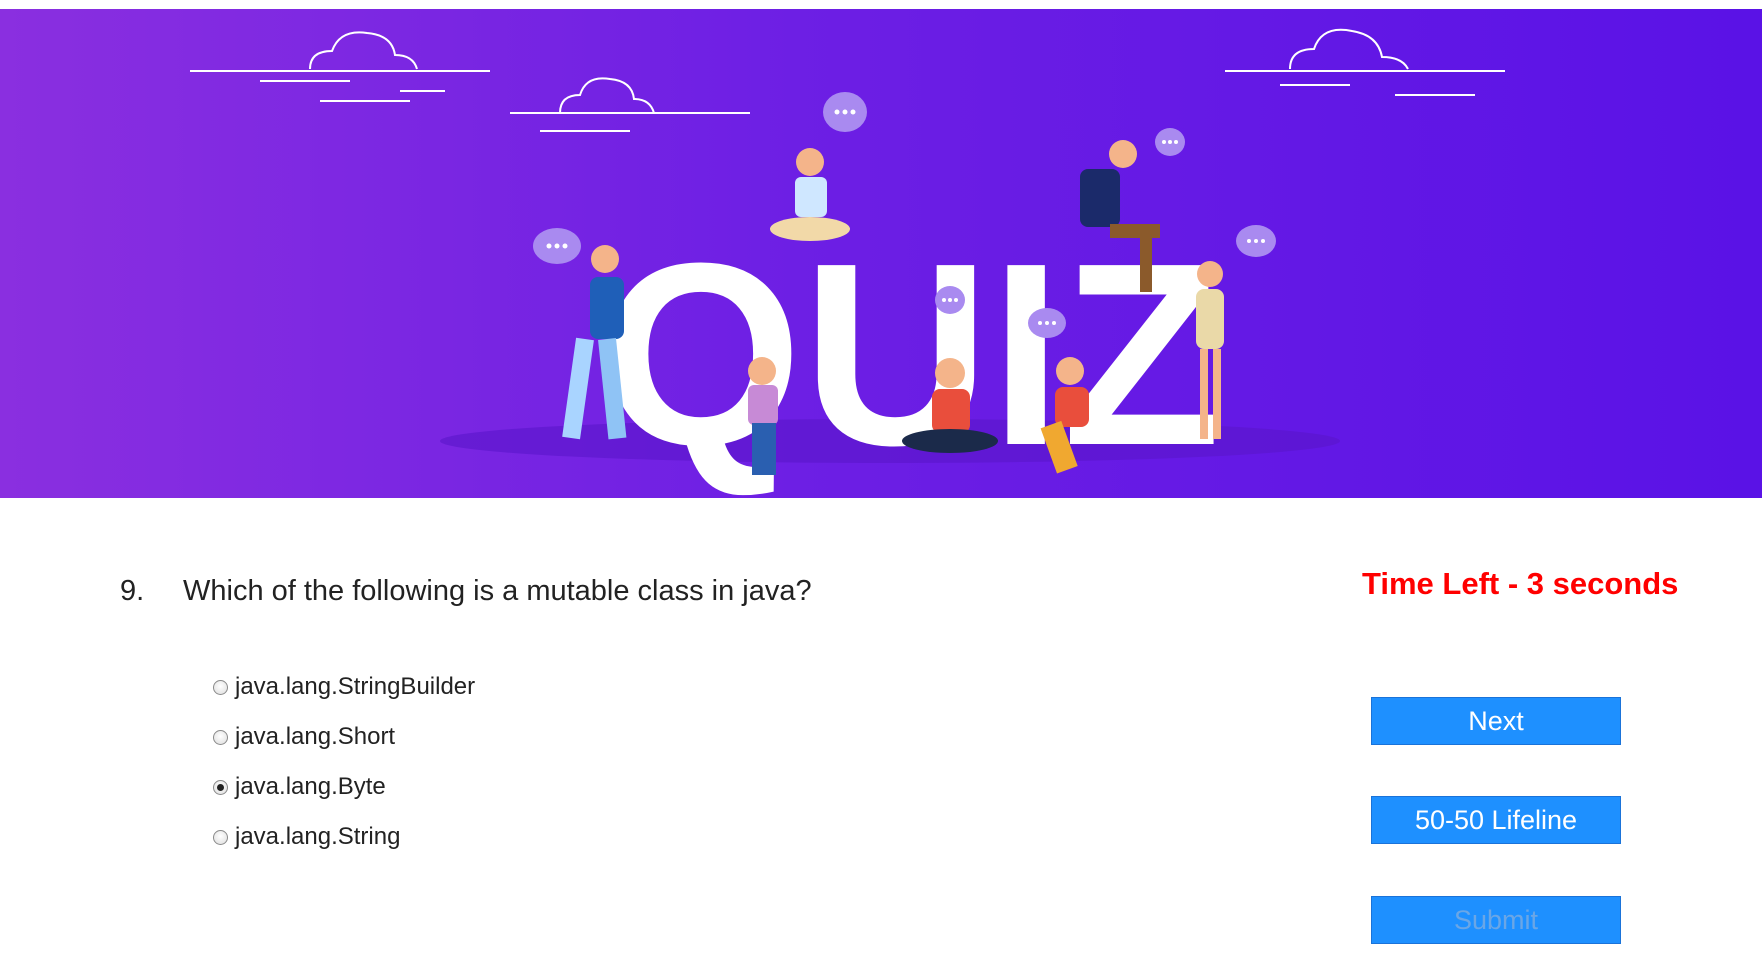  What do you see at coordinates (132, 591) in the screenshot?
I see `question-number: 9.` at bounding box center [132, 591].